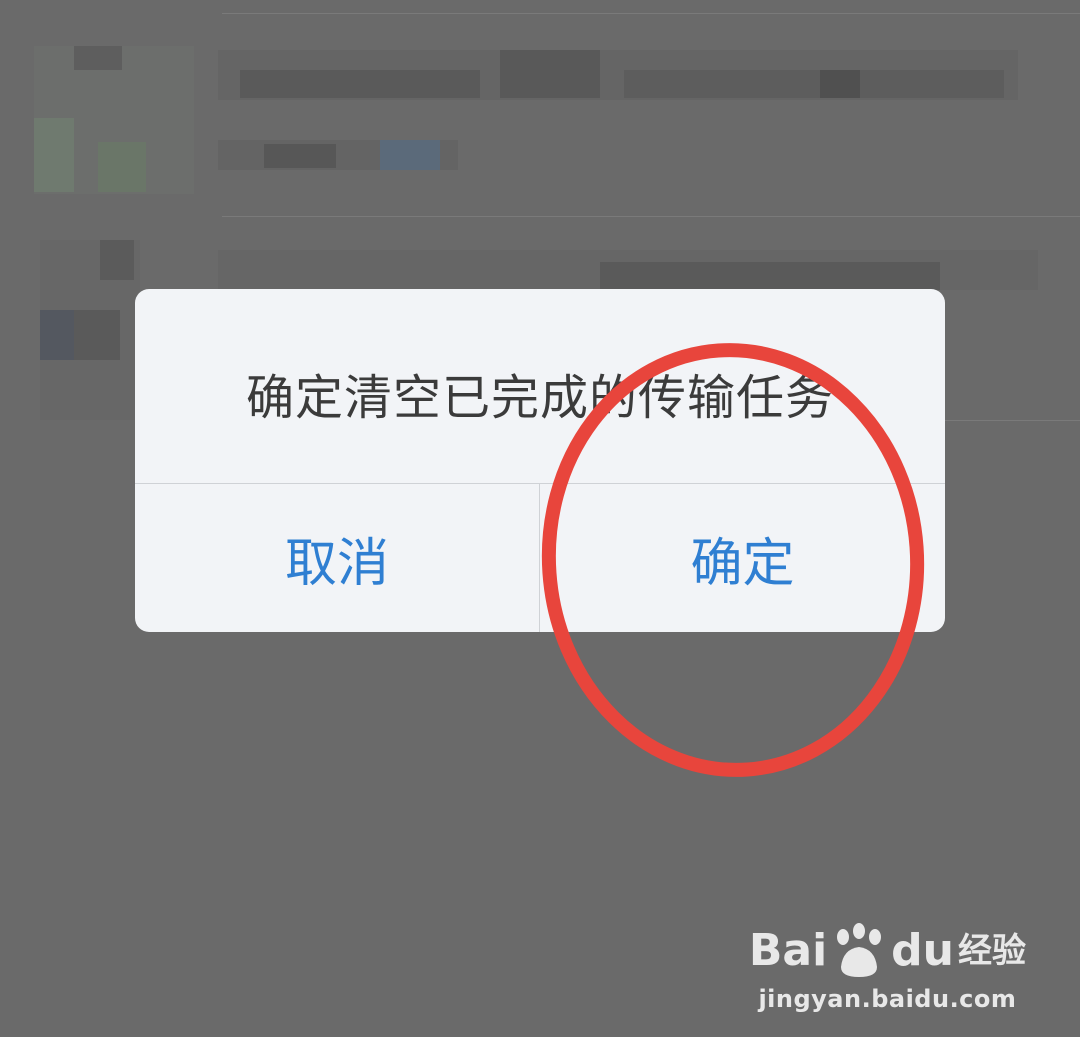  I want to click on watermark-url: jingyan.baidu.com, so click(887, 999).